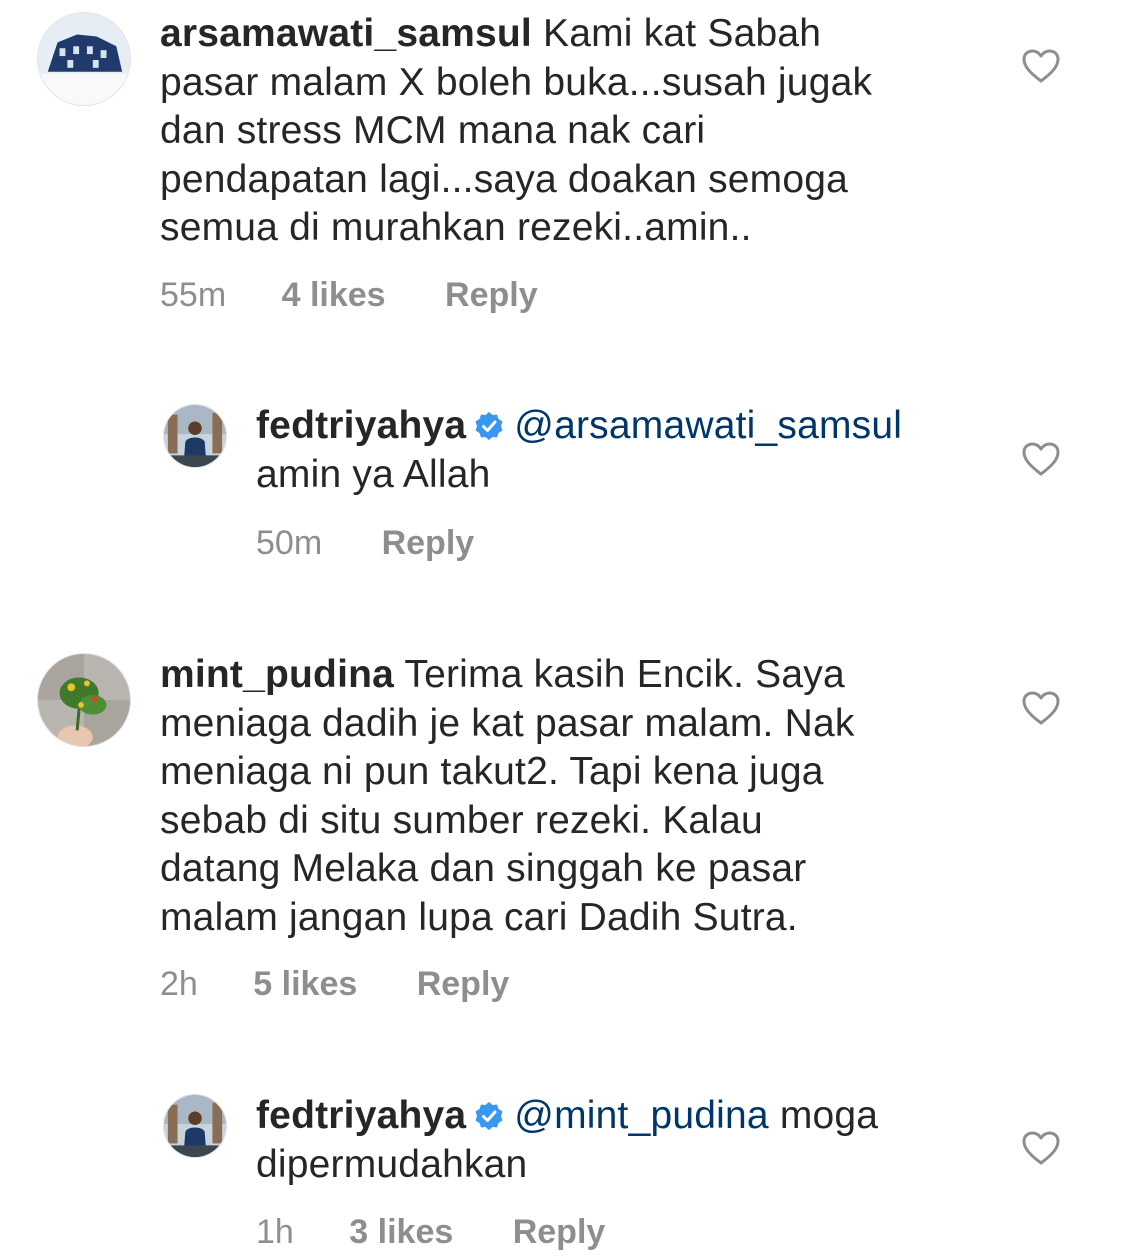  What do you see at coordinates (193, 295) in the screenshot?
I see `timestamp: 55m` at bounding box center [193, 295].